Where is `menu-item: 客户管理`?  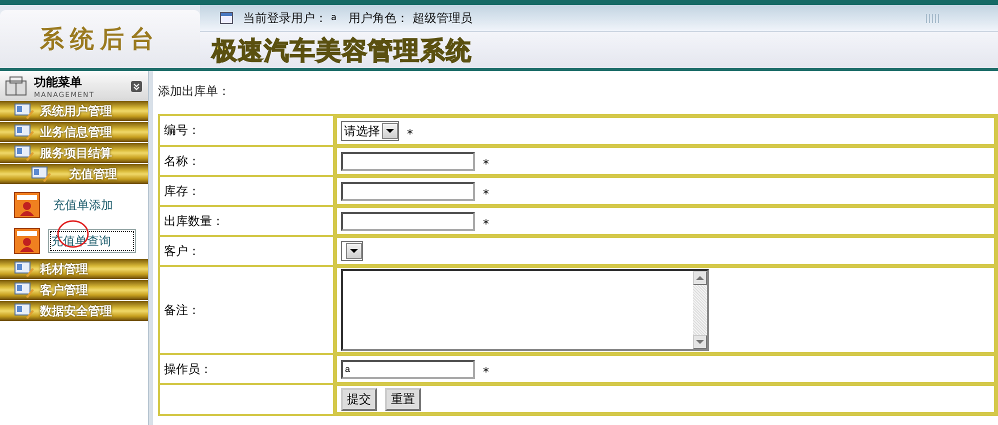
menu-item: 客户管理 is located at coordinates (74, 290).